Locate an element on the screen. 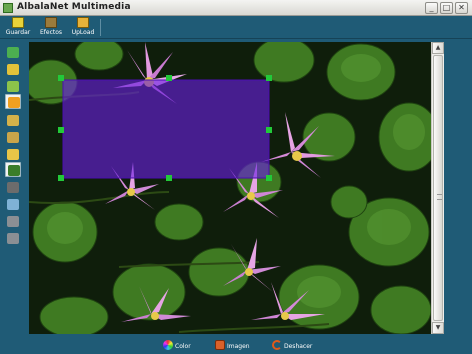  tool-button-stamp-tool is located at coordinates (13, 238).